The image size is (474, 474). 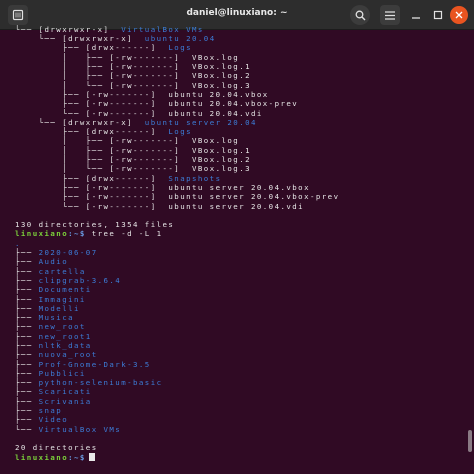 I want to click on search-icon, so click(x=360, y=15).